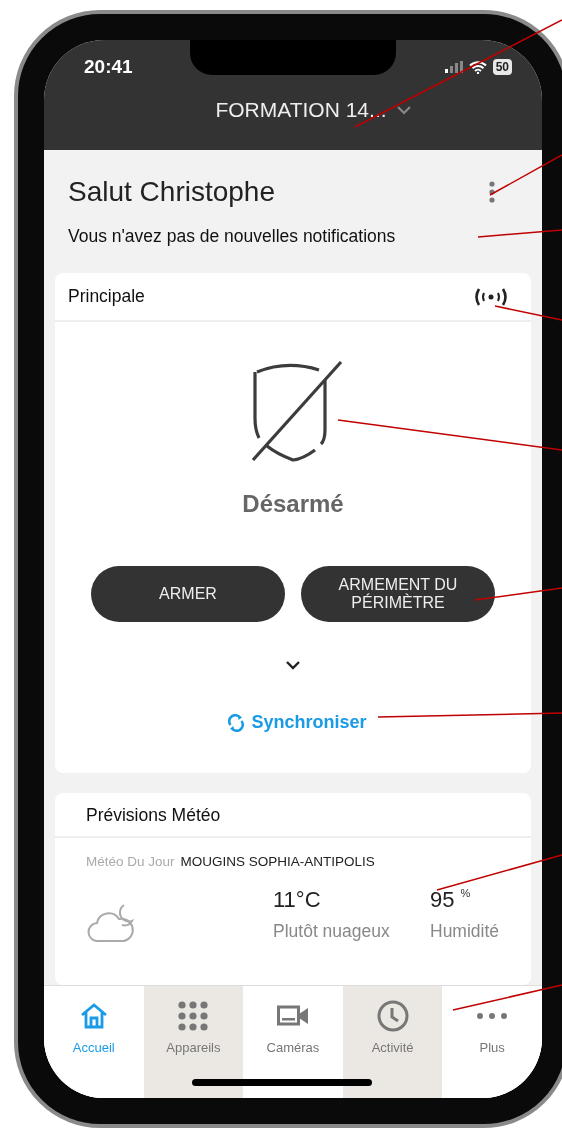 The image size is (562, 1135). What do you see at coordinates (403, 110) in the screenshot?
I see `chevron-down-icon` at bounding box center [403, 110].